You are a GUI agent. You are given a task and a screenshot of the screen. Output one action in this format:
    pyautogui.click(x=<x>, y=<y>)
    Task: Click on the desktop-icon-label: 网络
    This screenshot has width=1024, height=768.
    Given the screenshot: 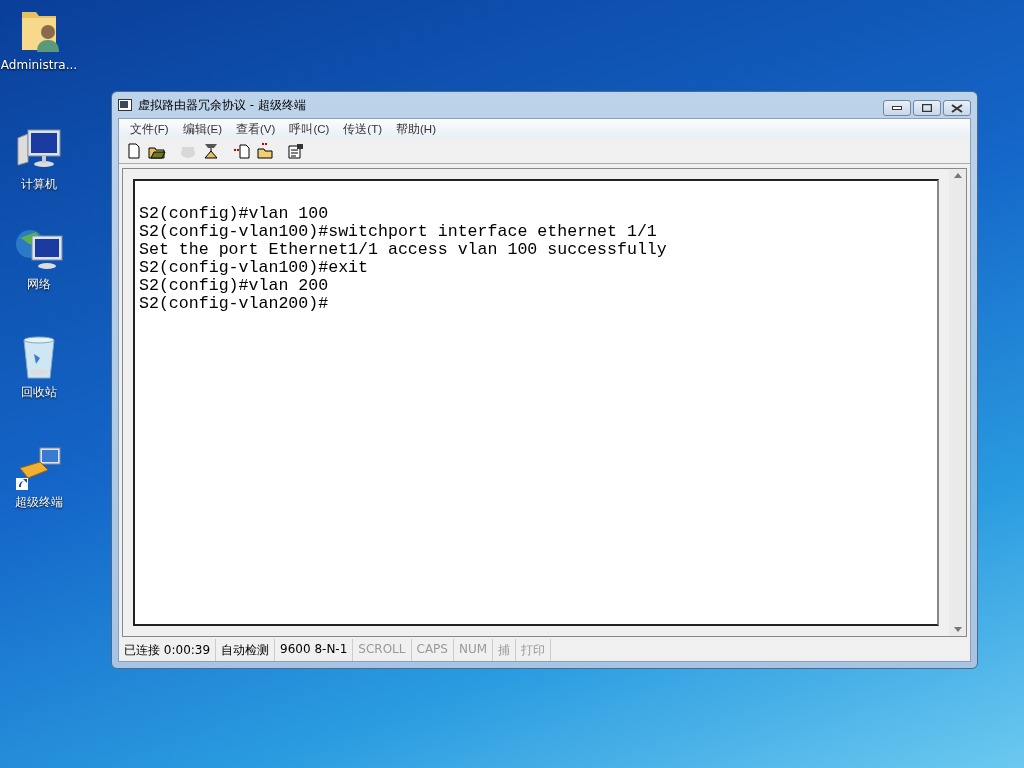 What is the action you would take?
    pyautogui.click(x=39, y=284)
    